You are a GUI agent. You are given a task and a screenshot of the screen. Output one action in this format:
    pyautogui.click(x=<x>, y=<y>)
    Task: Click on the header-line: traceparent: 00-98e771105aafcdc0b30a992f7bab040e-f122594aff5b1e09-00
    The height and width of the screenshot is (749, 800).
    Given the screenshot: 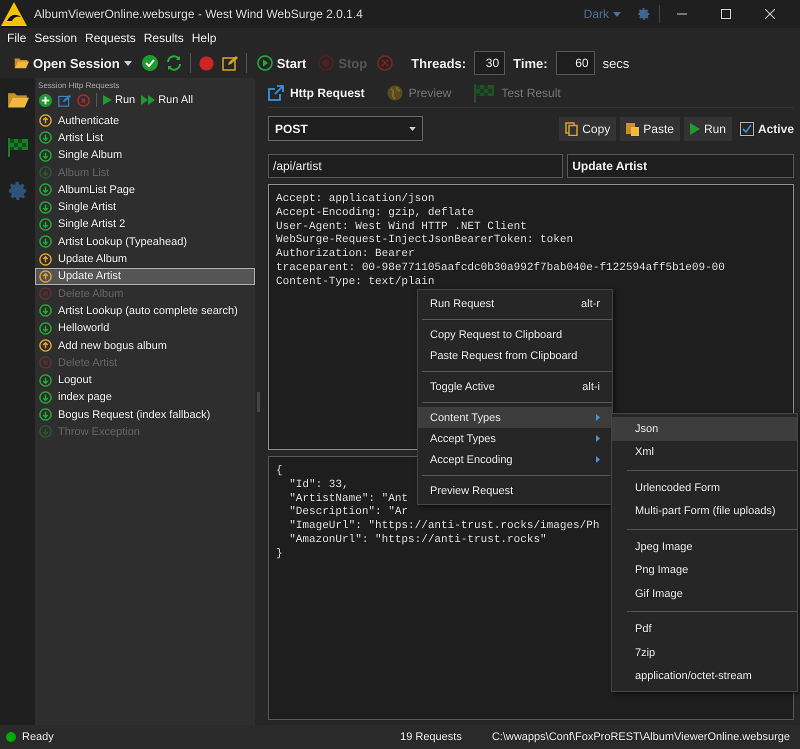 What is the action you would take?
    pyautogui.click(x=500, y=269)
    